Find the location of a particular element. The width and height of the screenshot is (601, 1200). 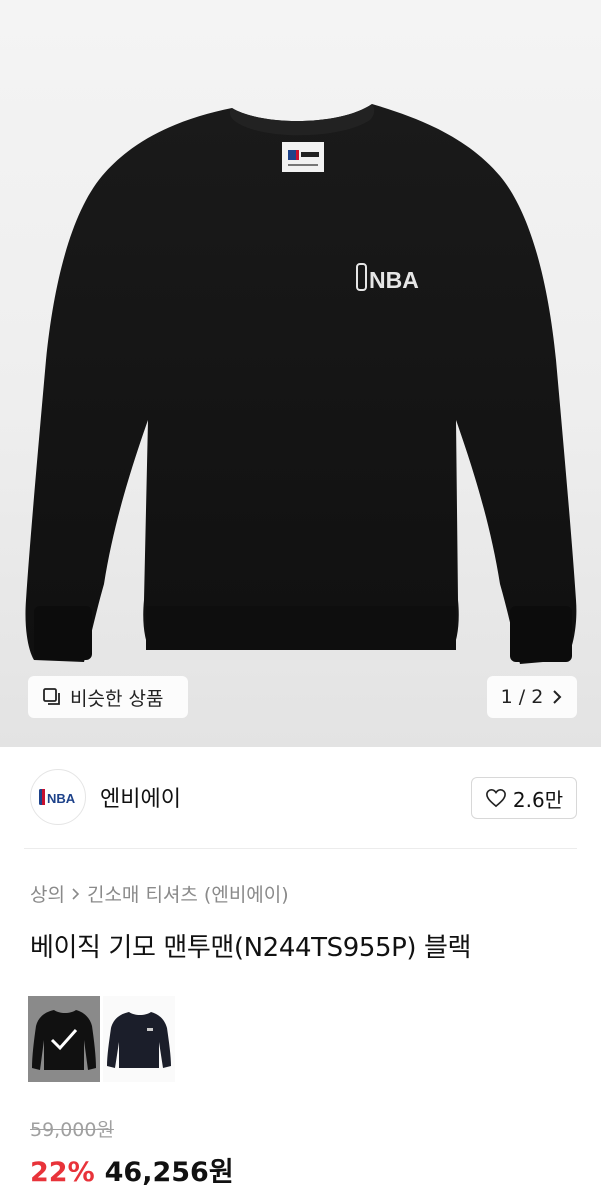

similar-products-icon is located at coordinates (51, 696).